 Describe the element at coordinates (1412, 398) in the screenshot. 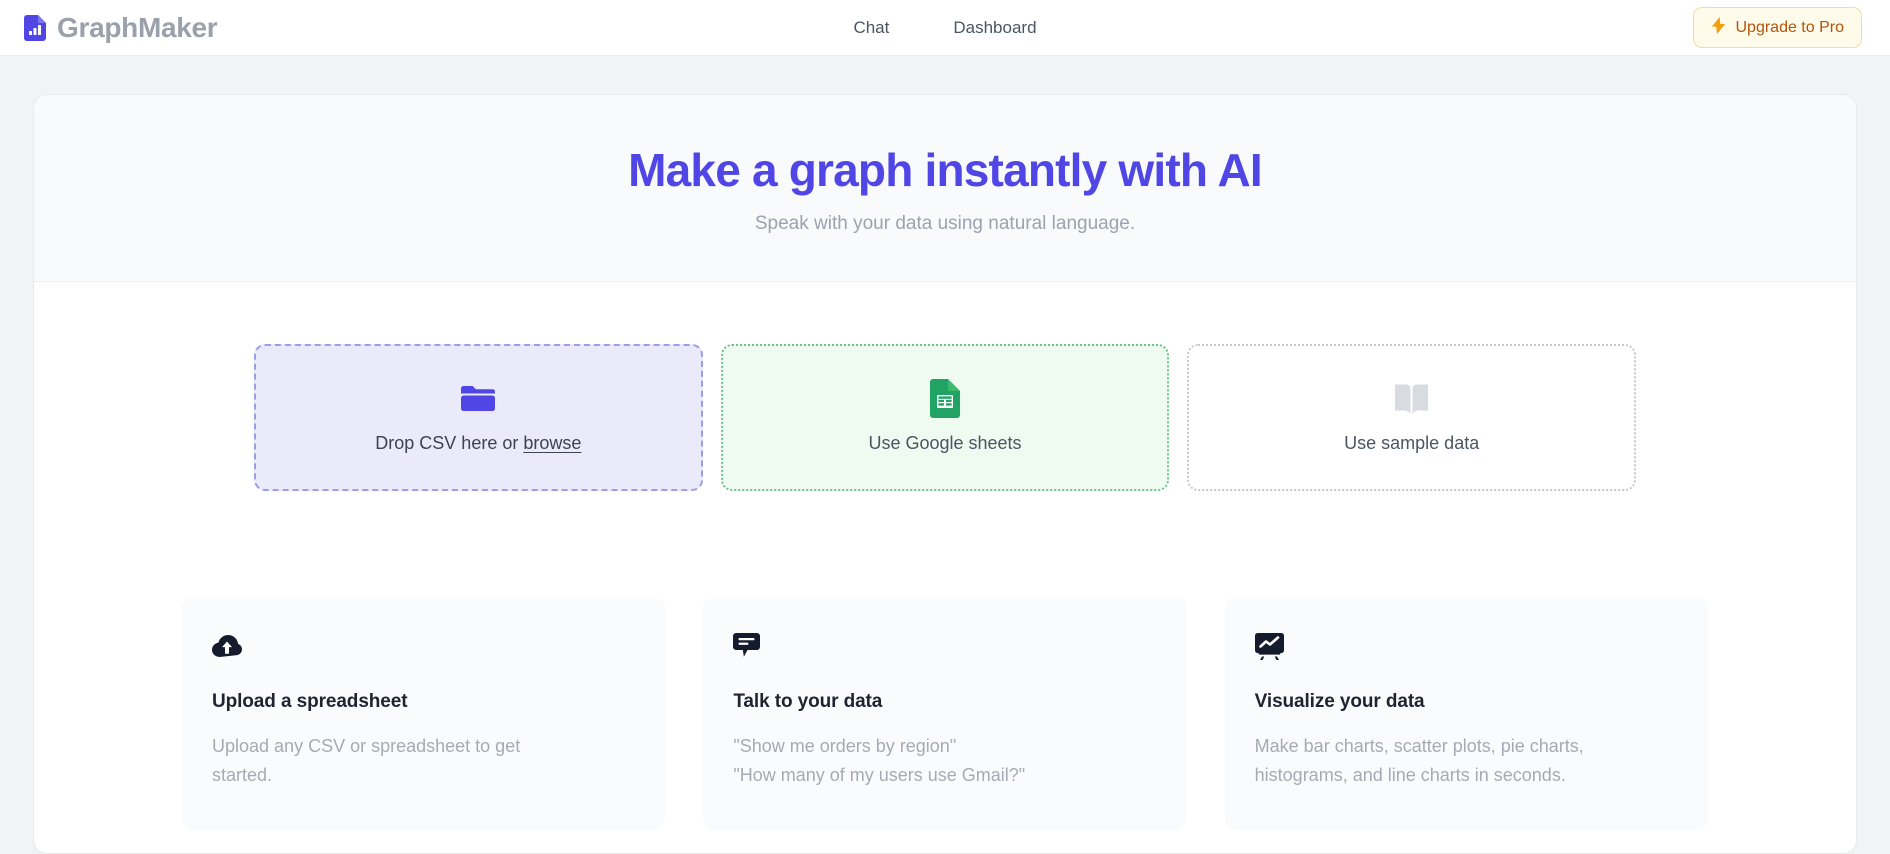

I see `book-icon` at that location.